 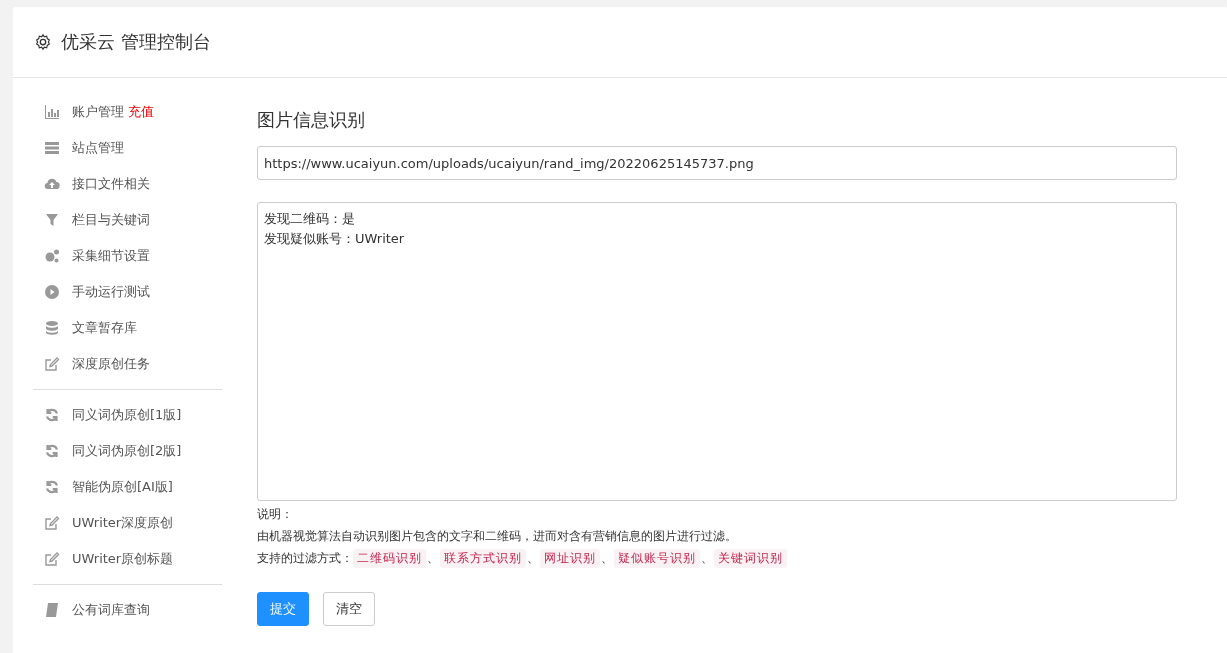 I want to click on note-text: 由机器视觉算法自动识别图片包含的文字和二维码，进而对含有营销信息的图片进行过滤。, so click(x=497, y=536).